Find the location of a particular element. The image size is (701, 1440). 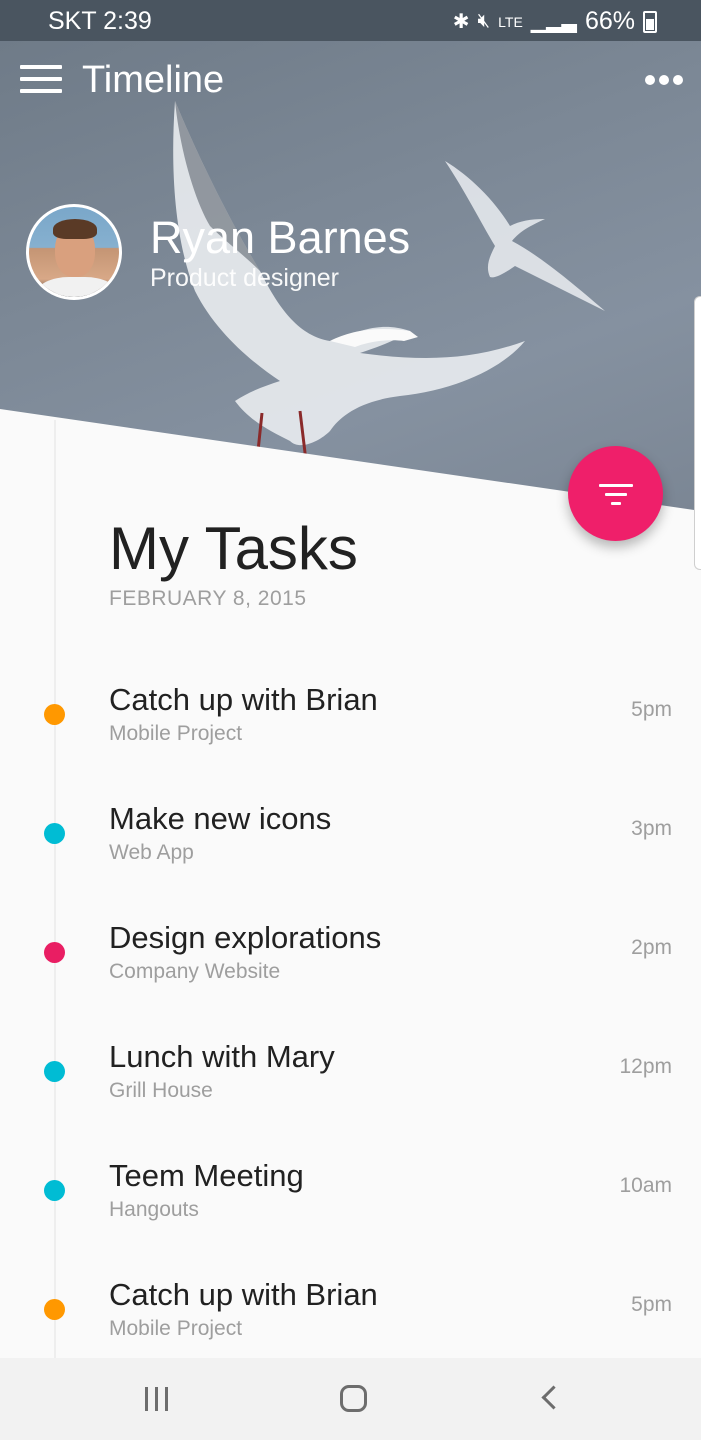

home-icon is located at coordinates (353, 1398).